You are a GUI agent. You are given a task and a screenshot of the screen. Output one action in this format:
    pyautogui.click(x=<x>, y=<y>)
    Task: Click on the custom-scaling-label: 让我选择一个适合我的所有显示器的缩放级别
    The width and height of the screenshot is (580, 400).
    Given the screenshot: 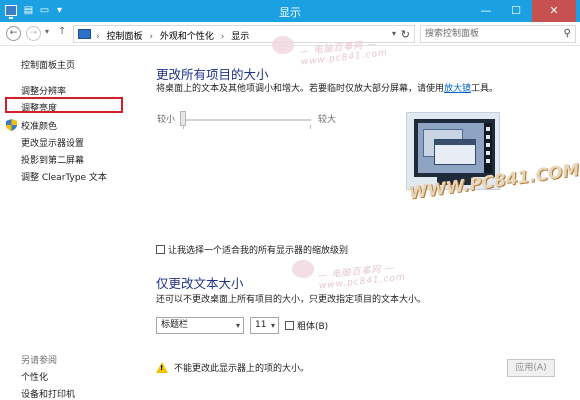 What is the action you would take?
    pyautogui.click(x=258, y=251)
    